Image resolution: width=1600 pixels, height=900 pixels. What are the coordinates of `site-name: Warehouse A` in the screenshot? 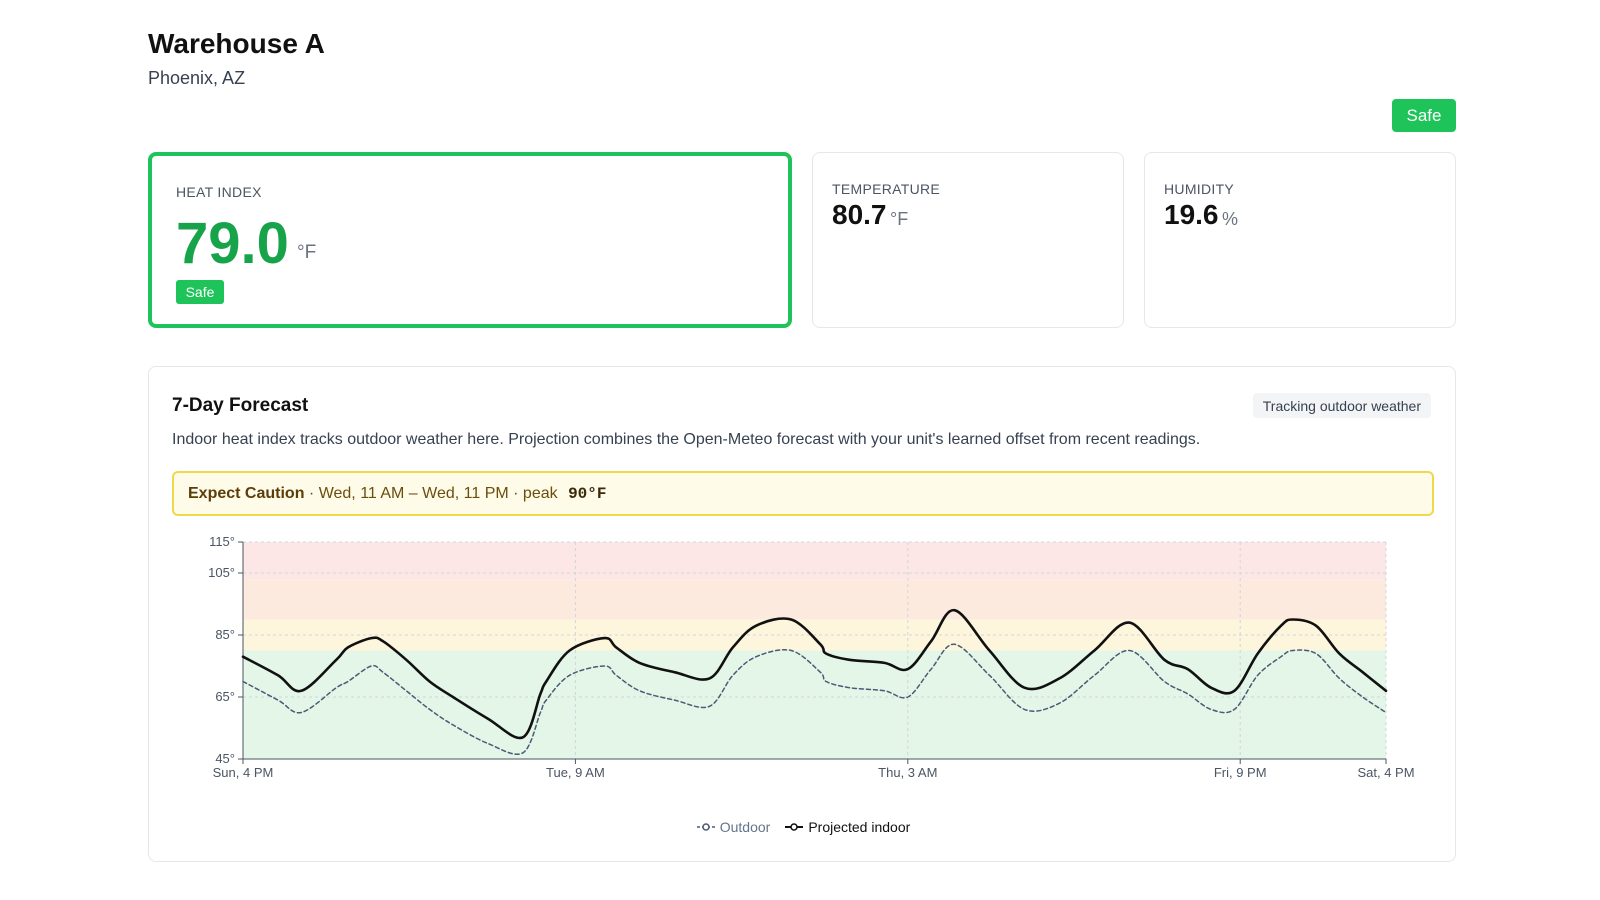 It's located at (236, 43).